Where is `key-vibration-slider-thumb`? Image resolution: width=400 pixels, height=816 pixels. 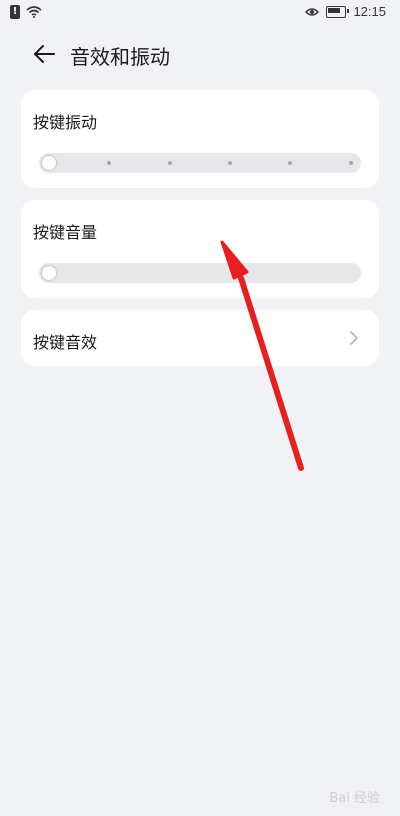
key-vibration-slider-thumb is located at coordinates (49, 163).